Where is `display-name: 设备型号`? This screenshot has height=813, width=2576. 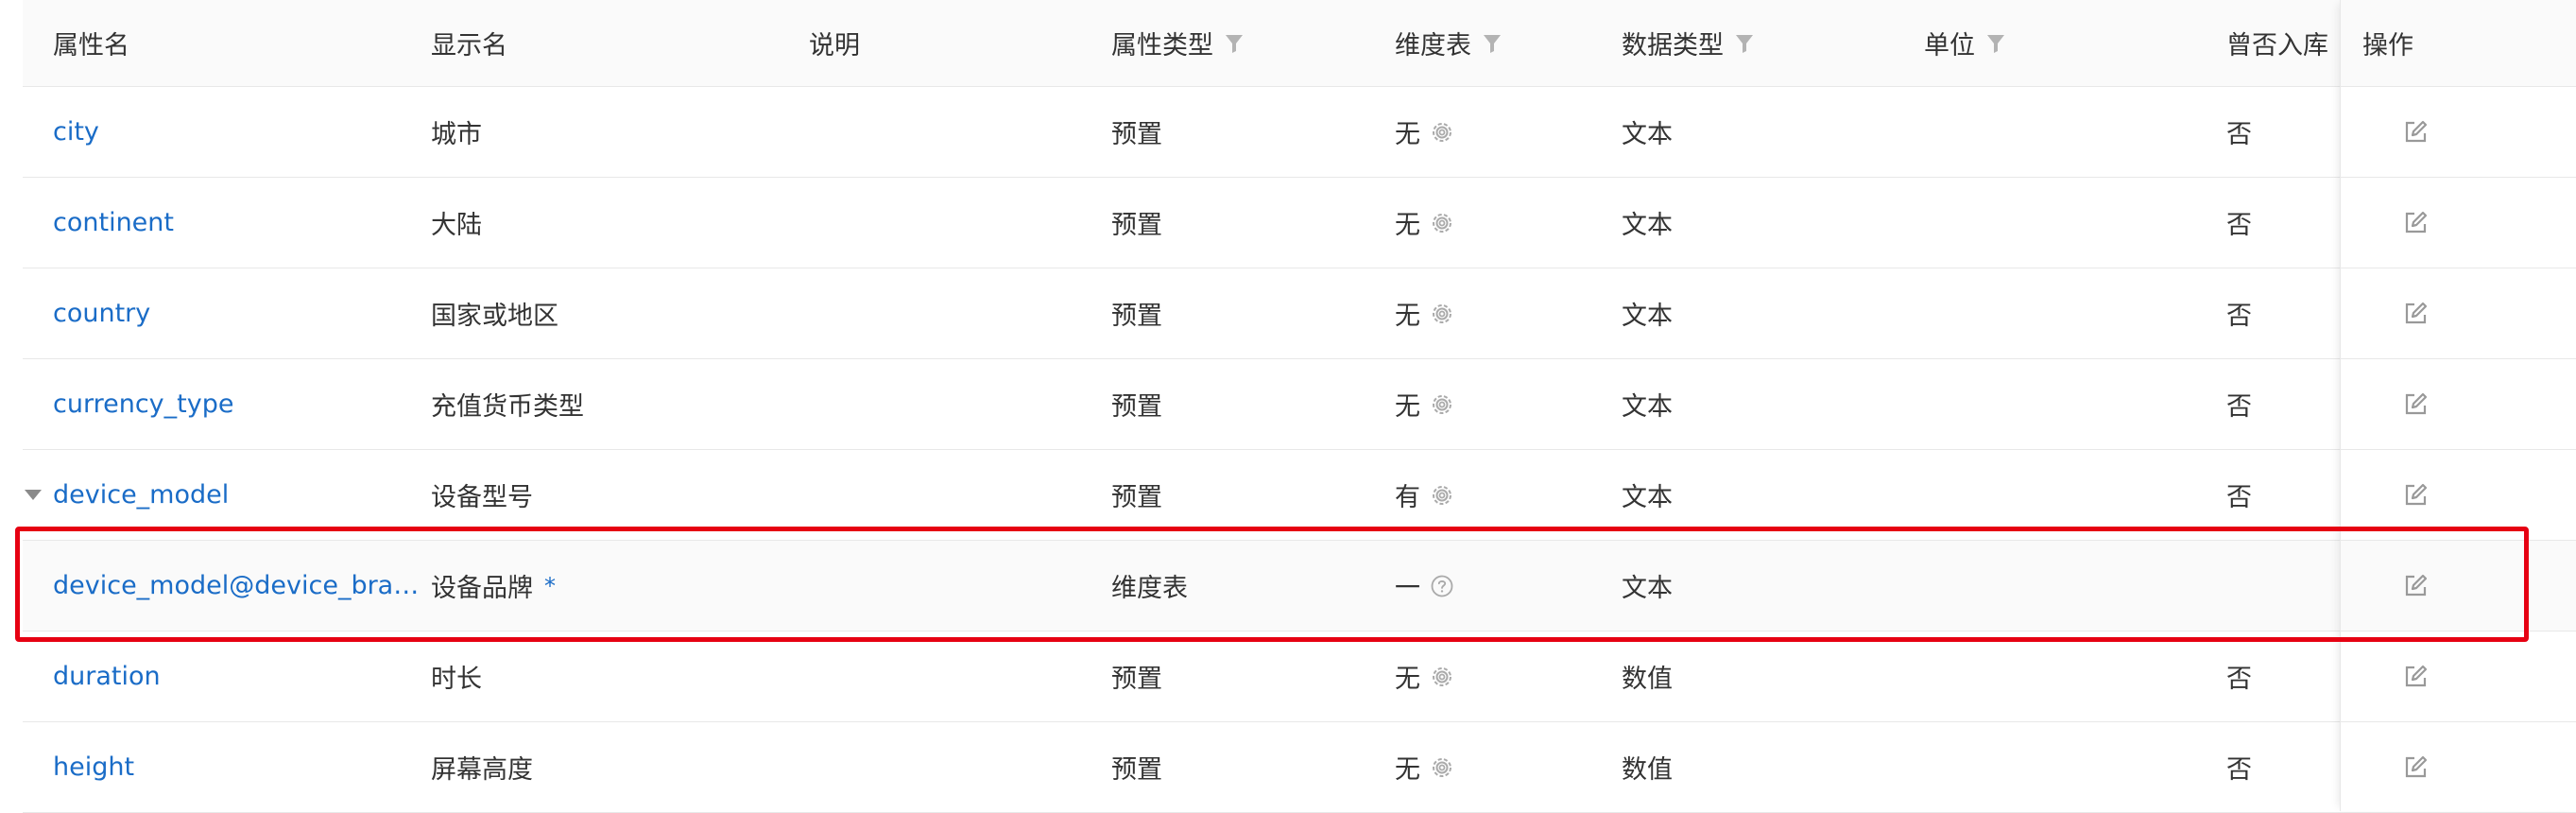 display-name: 设备型号 is located at coordinates (482, 498).